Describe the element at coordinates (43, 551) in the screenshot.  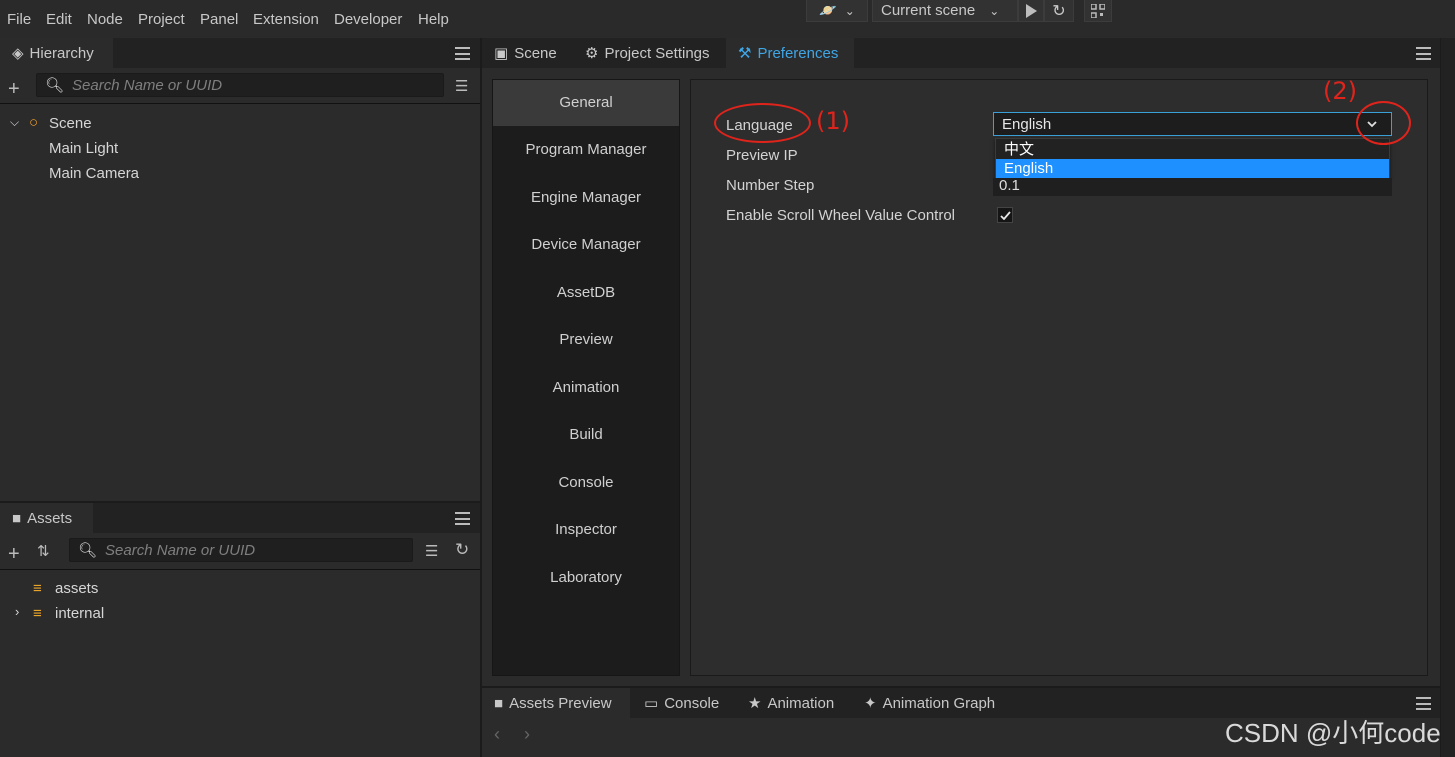
I see `sort-icon: ⇅` at that location.